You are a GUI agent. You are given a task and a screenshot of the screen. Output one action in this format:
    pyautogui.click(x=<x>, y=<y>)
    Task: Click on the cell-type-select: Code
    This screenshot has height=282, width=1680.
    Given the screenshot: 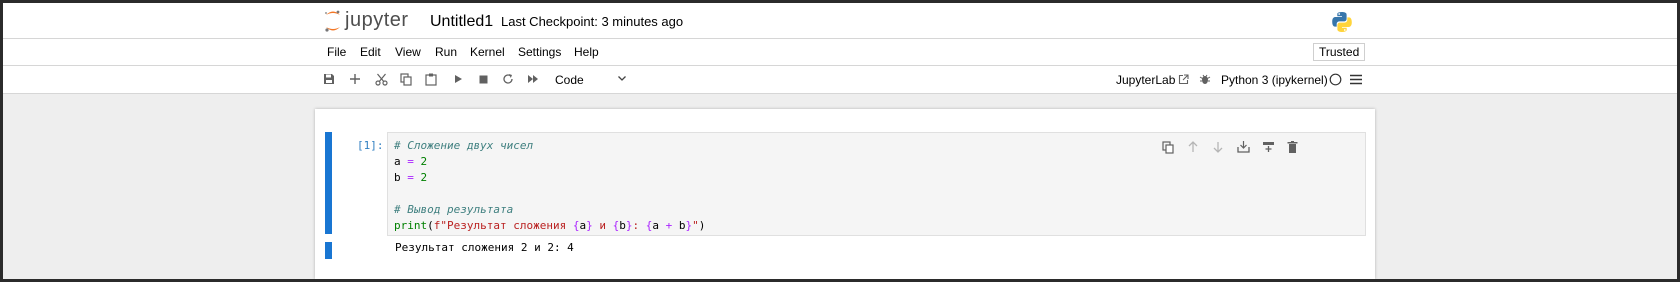 What is the action you would take?
    pyautogui.click(x=569, y=80)
    